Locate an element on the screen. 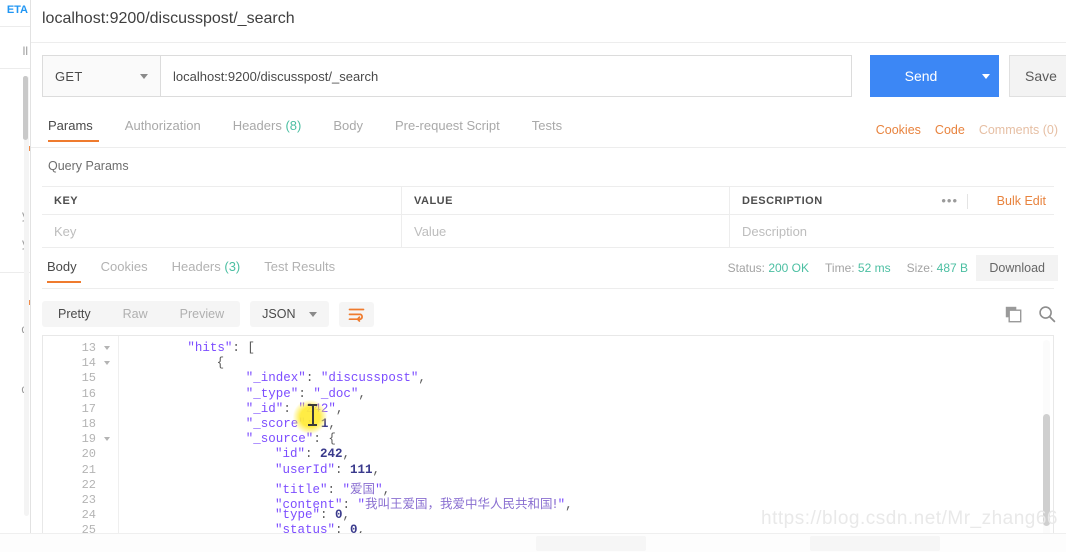 The width and height of the screenshot is (1066, 552). tab-tests: Tests is located at coordinates (547, 130).